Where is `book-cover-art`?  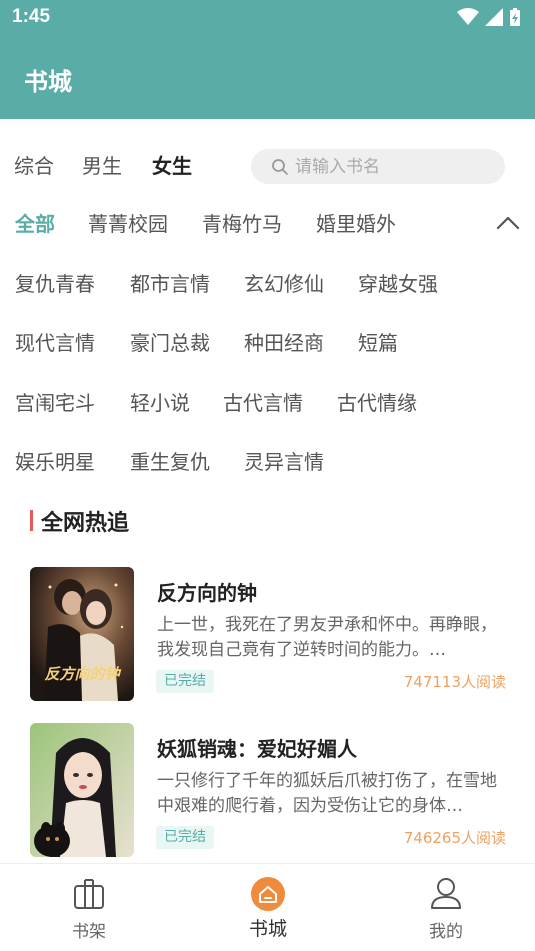 book-cover-art is located at coordinates (82, 790).